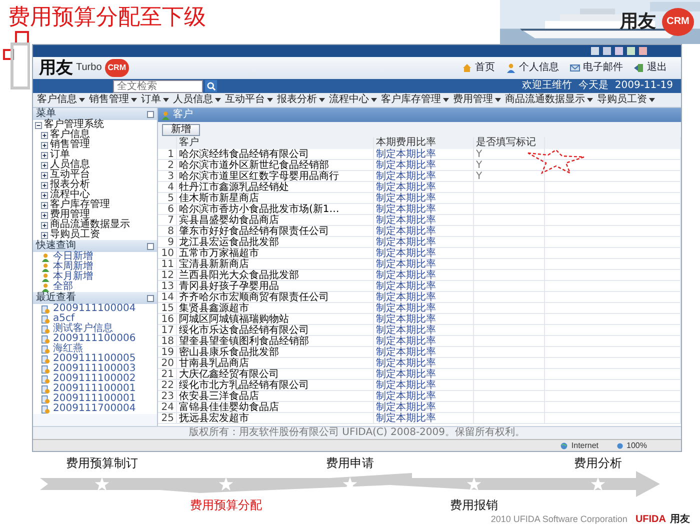  I want to click on table-cell: 望奎县望奎镇图利食品经销部, so click(275, 341).